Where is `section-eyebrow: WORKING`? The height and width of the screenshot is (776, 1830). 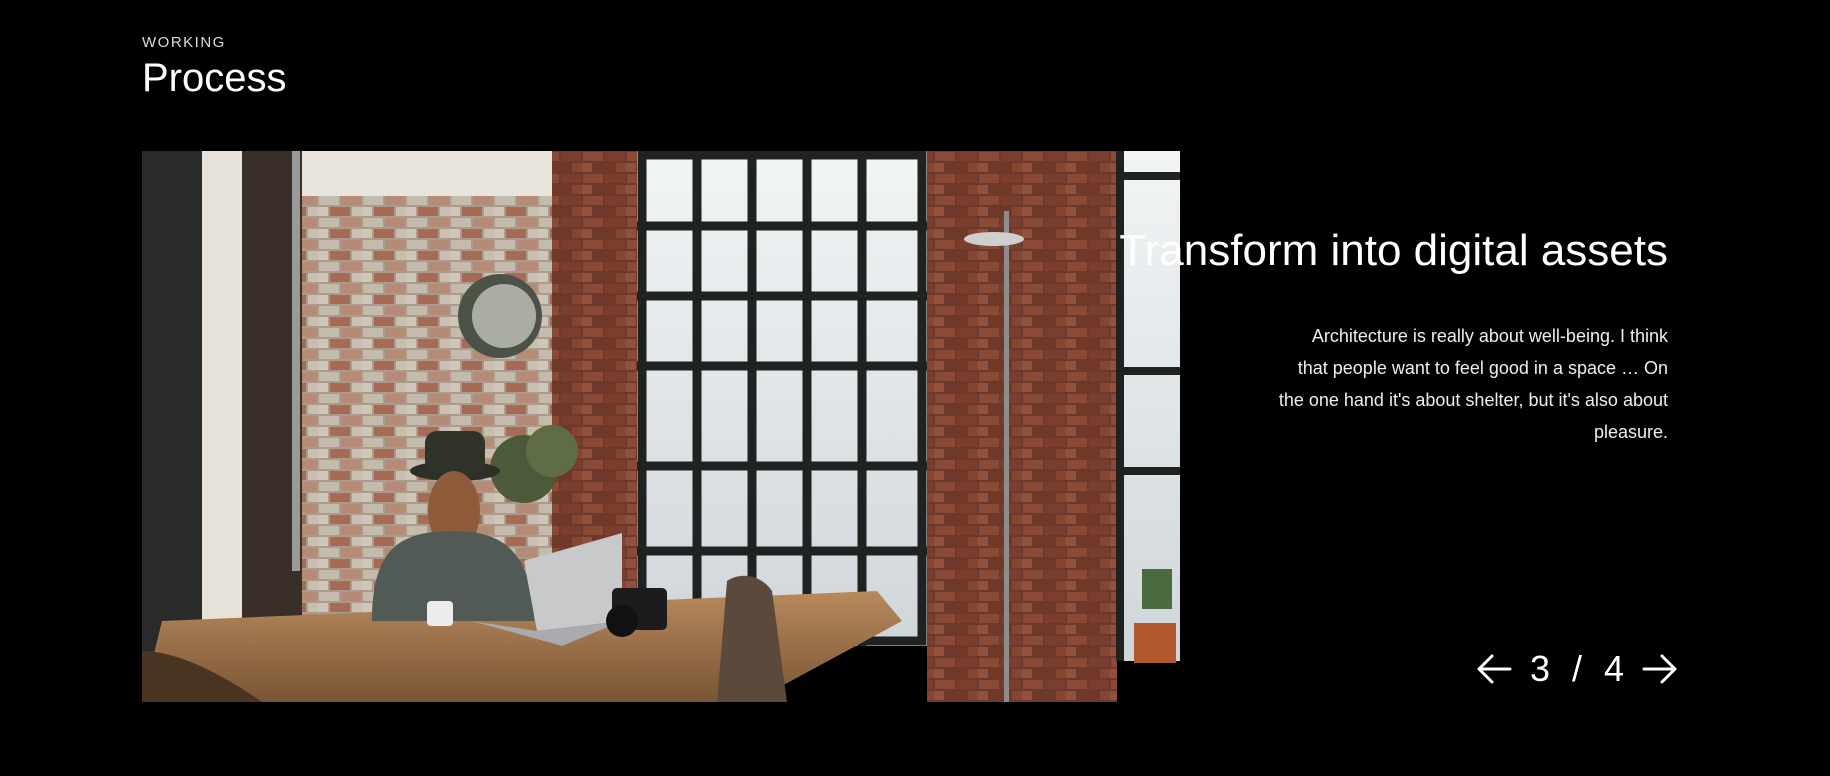 section-eyebrow: WORKING is located at coordinates (184, 42).